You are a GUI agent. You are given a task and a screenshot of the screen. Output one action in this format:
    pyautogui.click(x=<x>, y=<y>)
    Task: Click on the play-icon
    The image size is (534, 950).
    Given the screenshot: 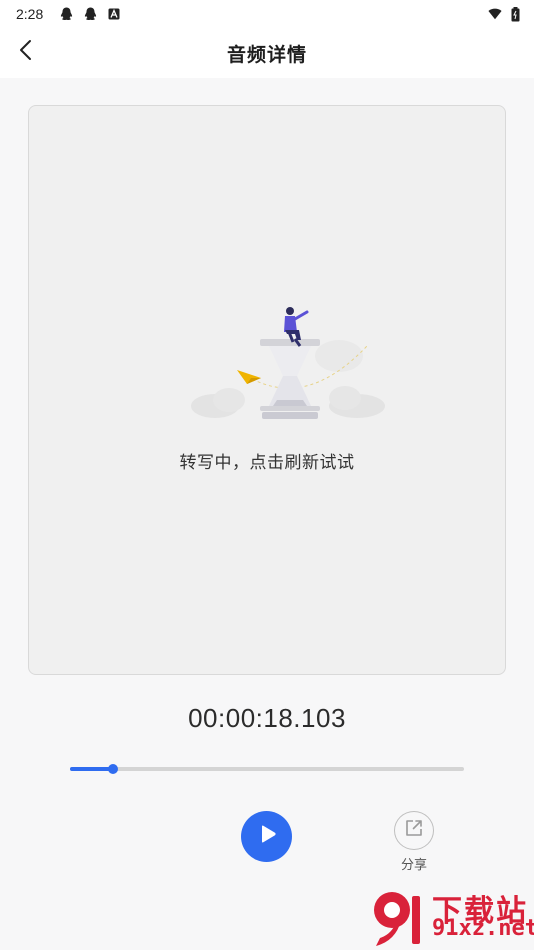 What is the action you would take?
    pyautogui.click(x=267, y=836)
    